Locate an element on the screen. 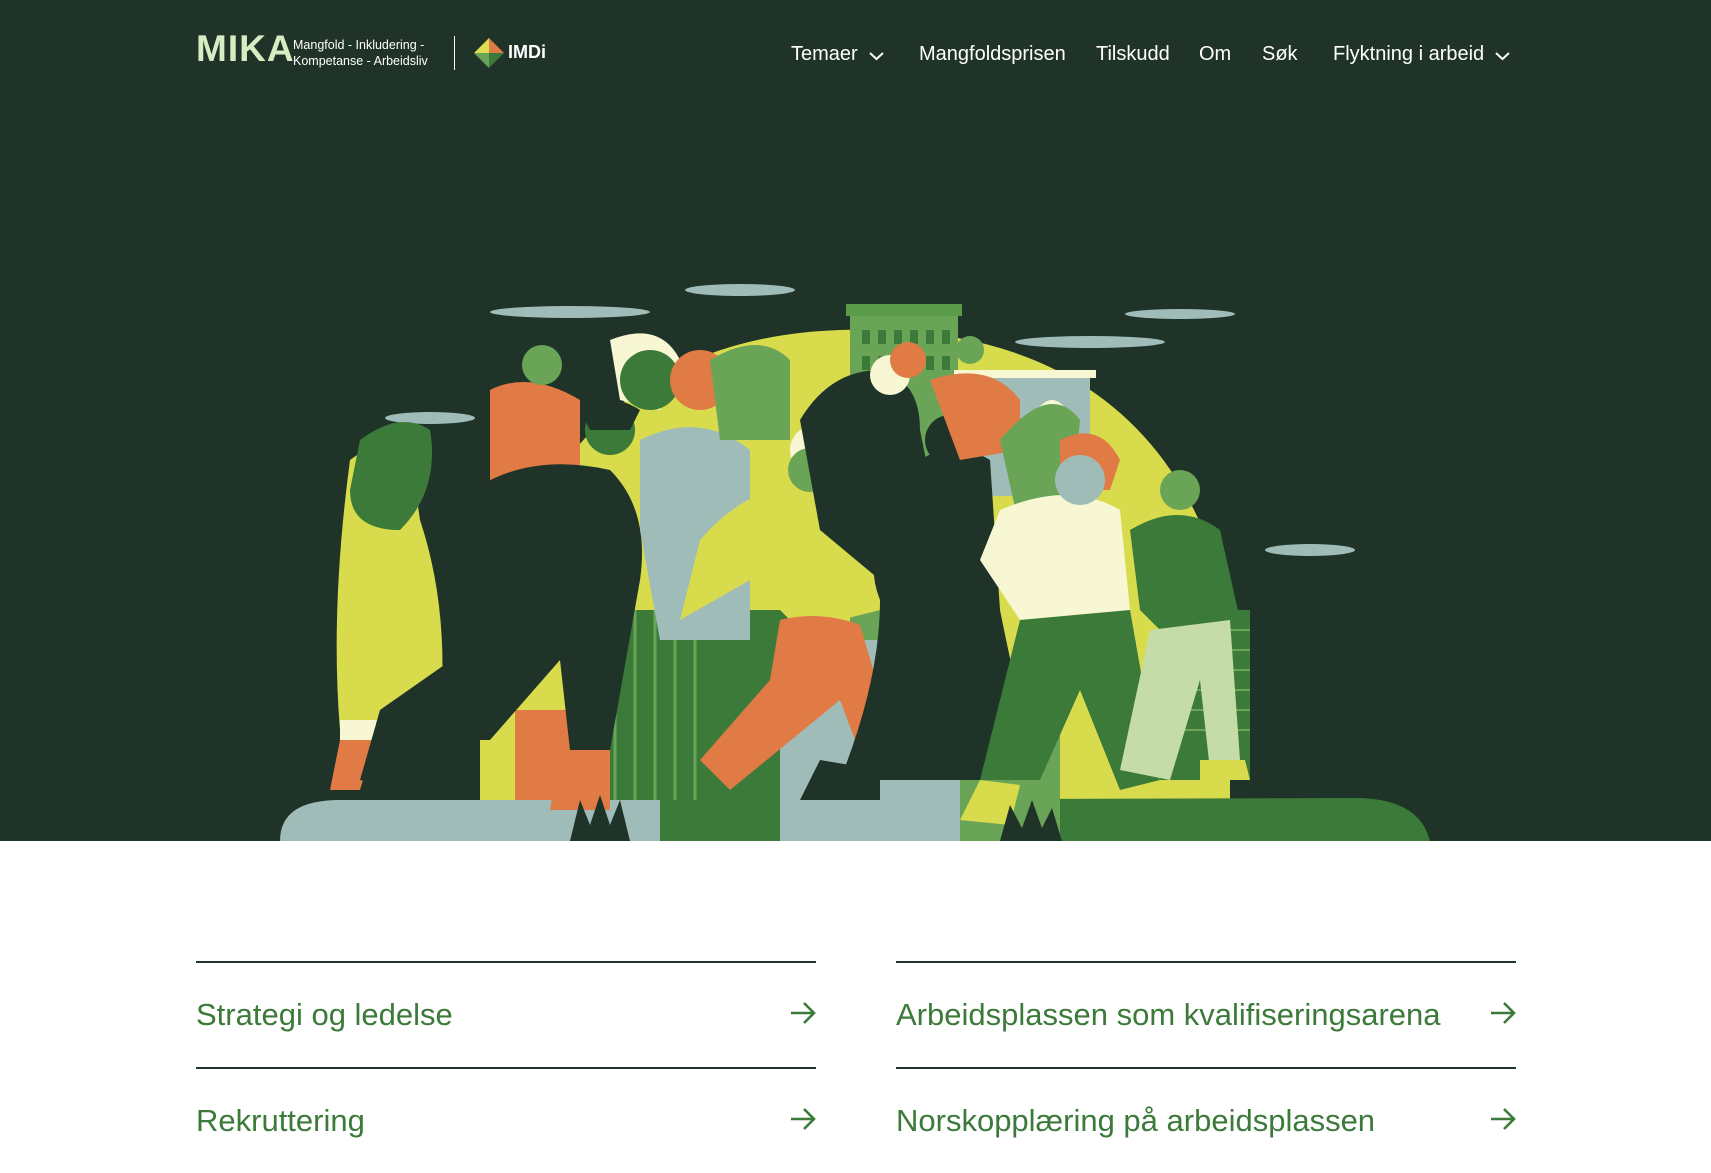 The image size is (1711, 1173). mika-logo: MIKA is located at coordinates (245, 48).